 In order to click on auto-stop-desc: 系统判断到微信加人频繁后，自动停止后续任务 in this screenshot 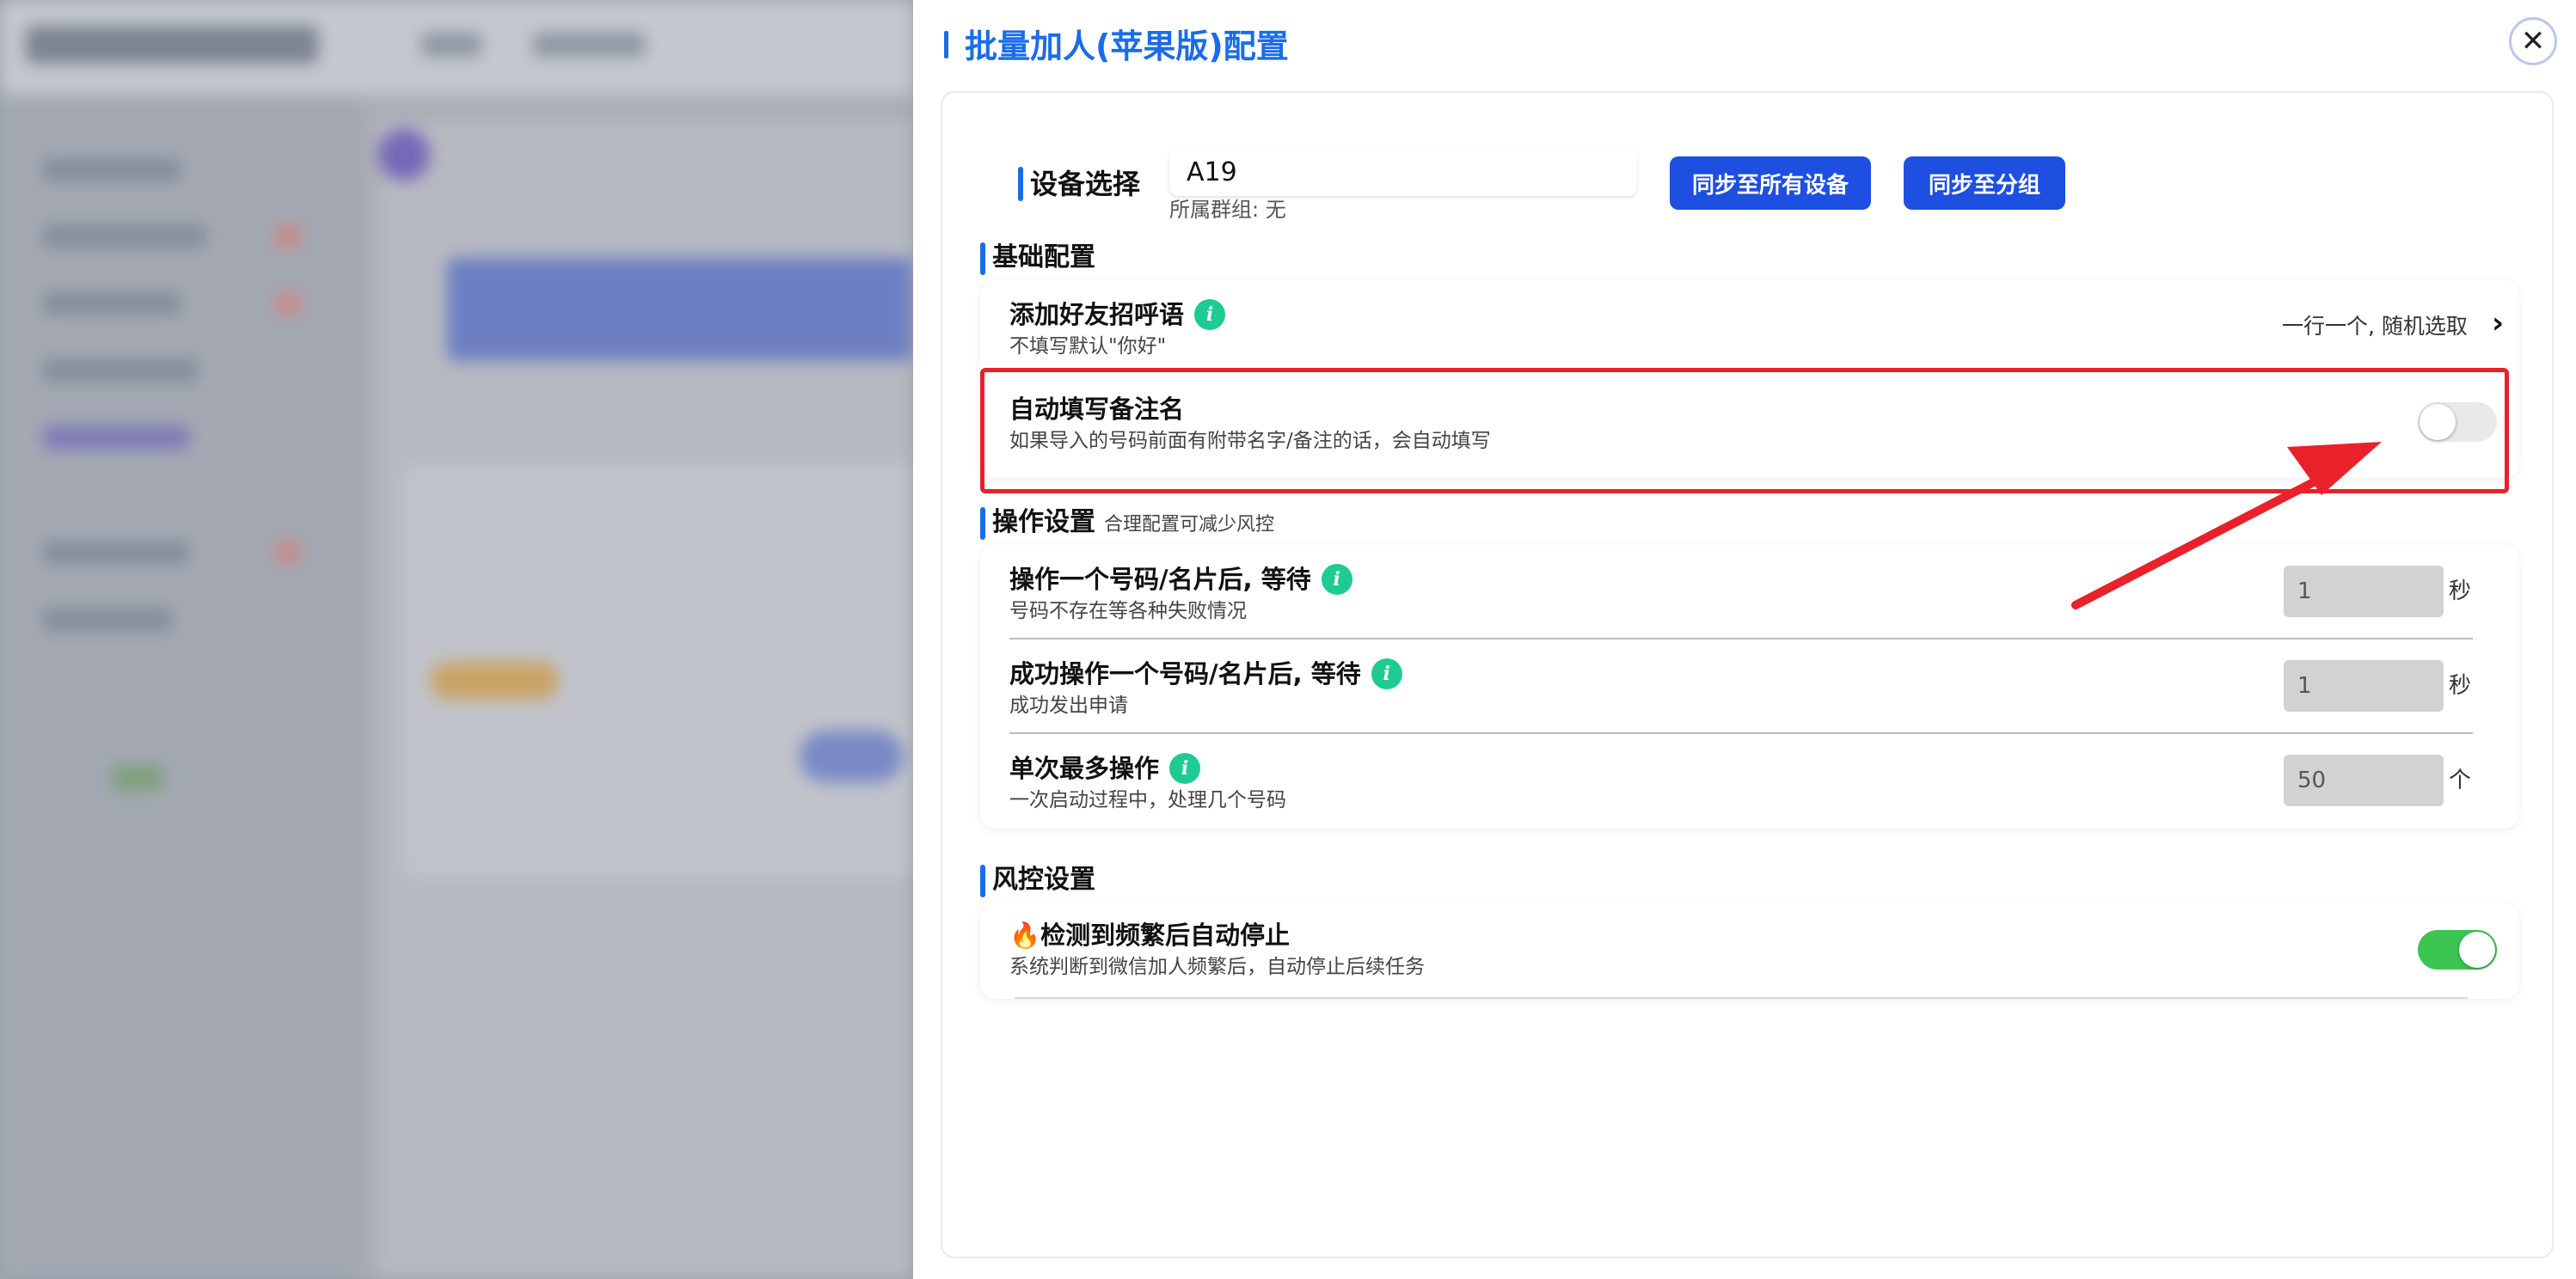, I will do `click(1217, 967)`.